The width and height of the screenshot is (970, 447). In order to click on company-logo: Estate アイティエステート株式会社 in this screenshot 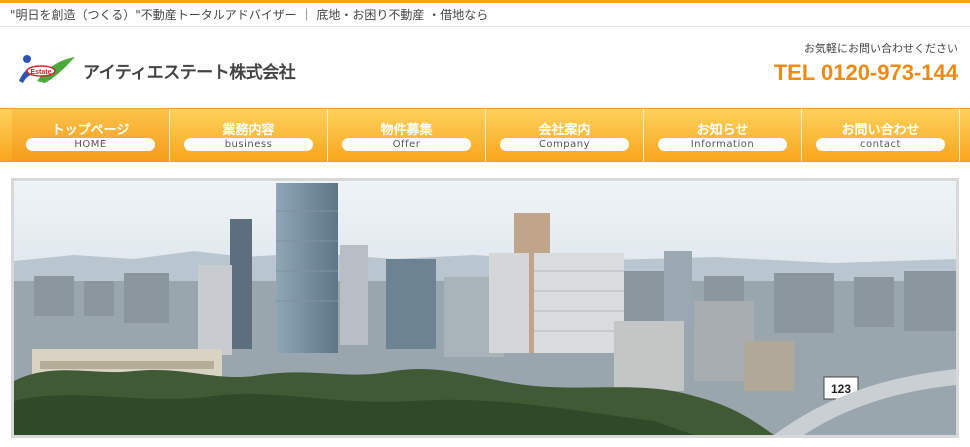, I will do `click(165, 70)`.